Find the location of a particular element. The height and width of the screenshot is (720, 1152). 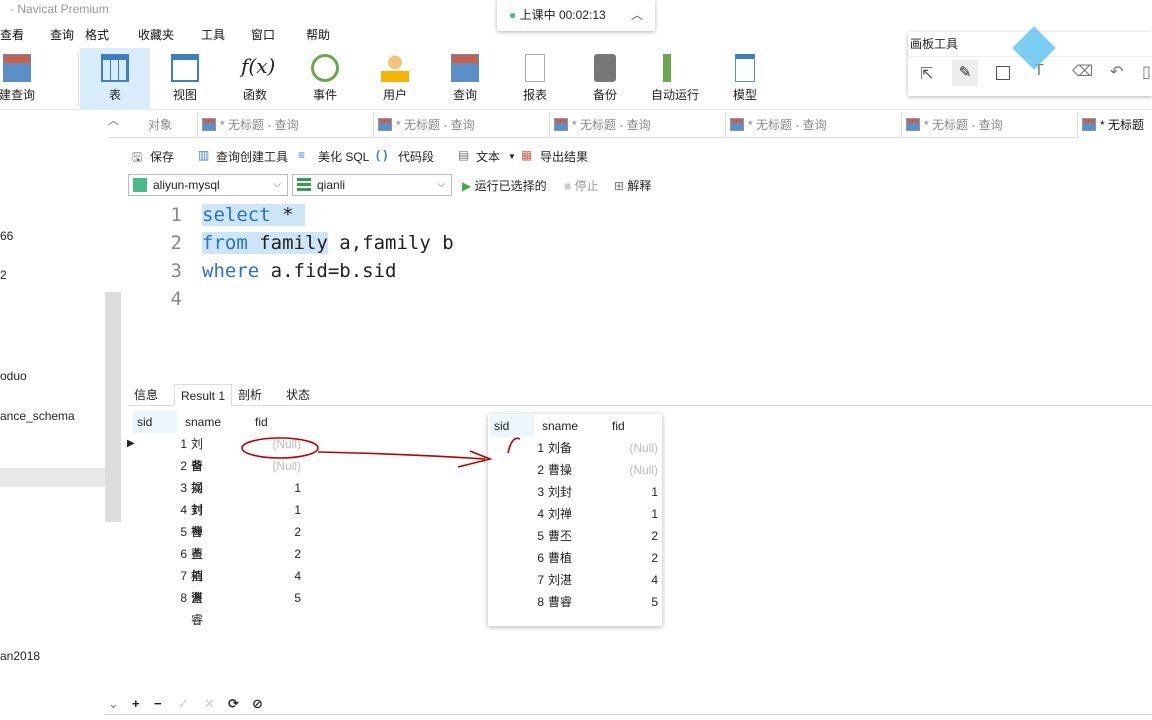

menu-query: 查询 is located at coordinates (62, 34).